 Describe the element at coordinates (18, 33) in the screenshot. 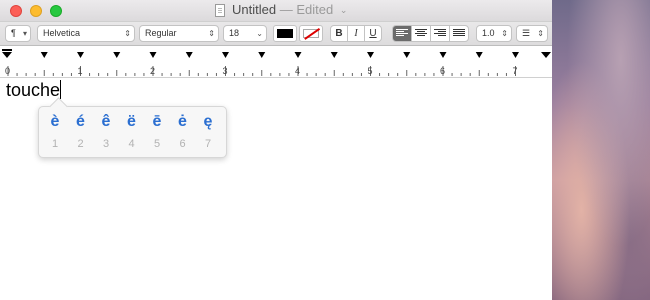

I see `paragraph-style-menu: ¶ ▾` at that location.